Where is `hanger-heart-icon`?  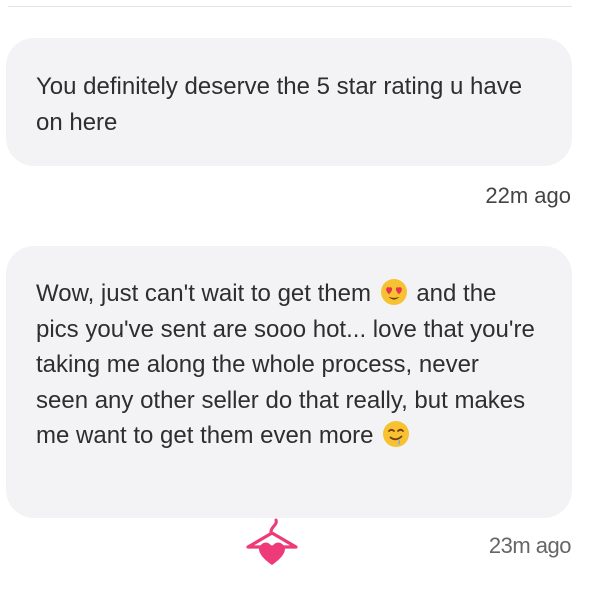
hanger-heart-icon is located at coordinates (272, 541).